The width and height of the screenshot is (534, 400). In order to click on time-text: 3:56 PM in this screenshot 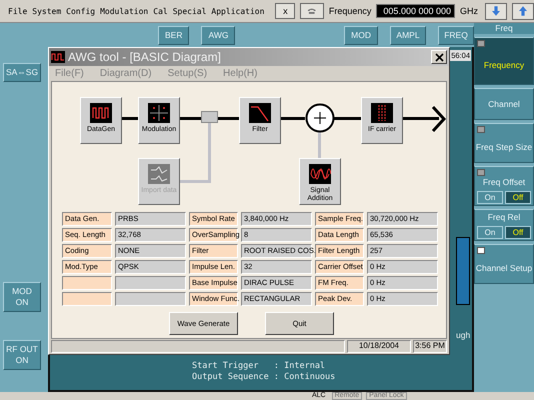, I will do `click(430, 346)`.